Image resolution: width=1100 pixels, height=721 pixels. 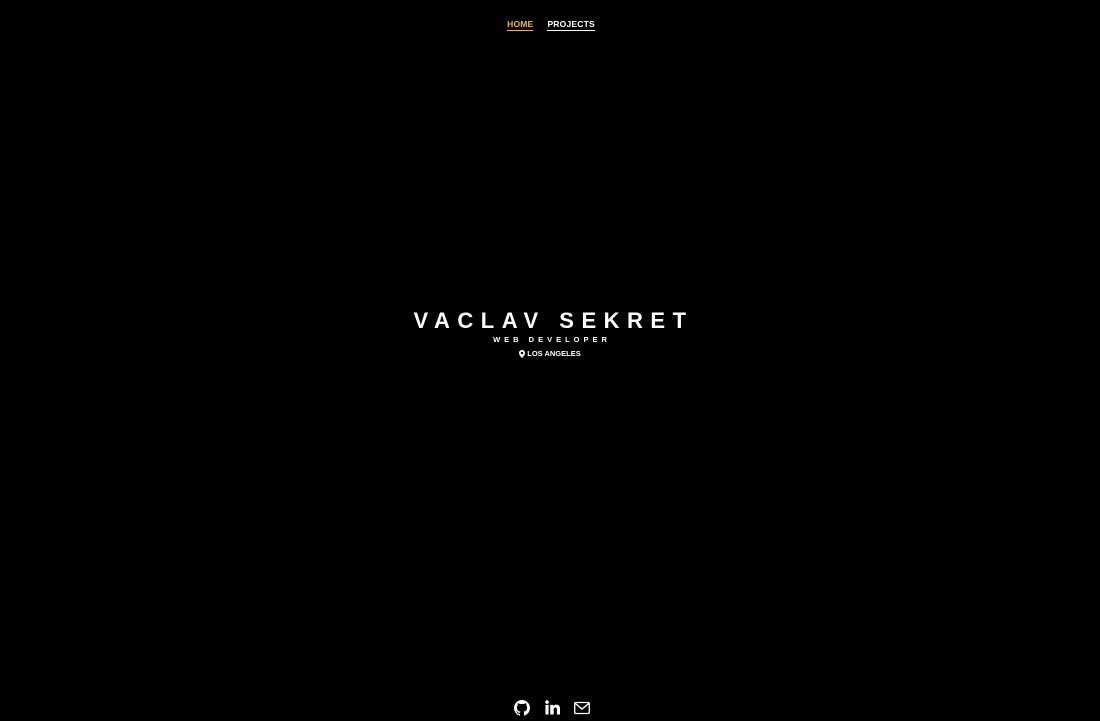 What do you see at coordinates (520, 25) in the screenshot?
I see `nav-item-home: HOME` at bounding box center [520, 25].